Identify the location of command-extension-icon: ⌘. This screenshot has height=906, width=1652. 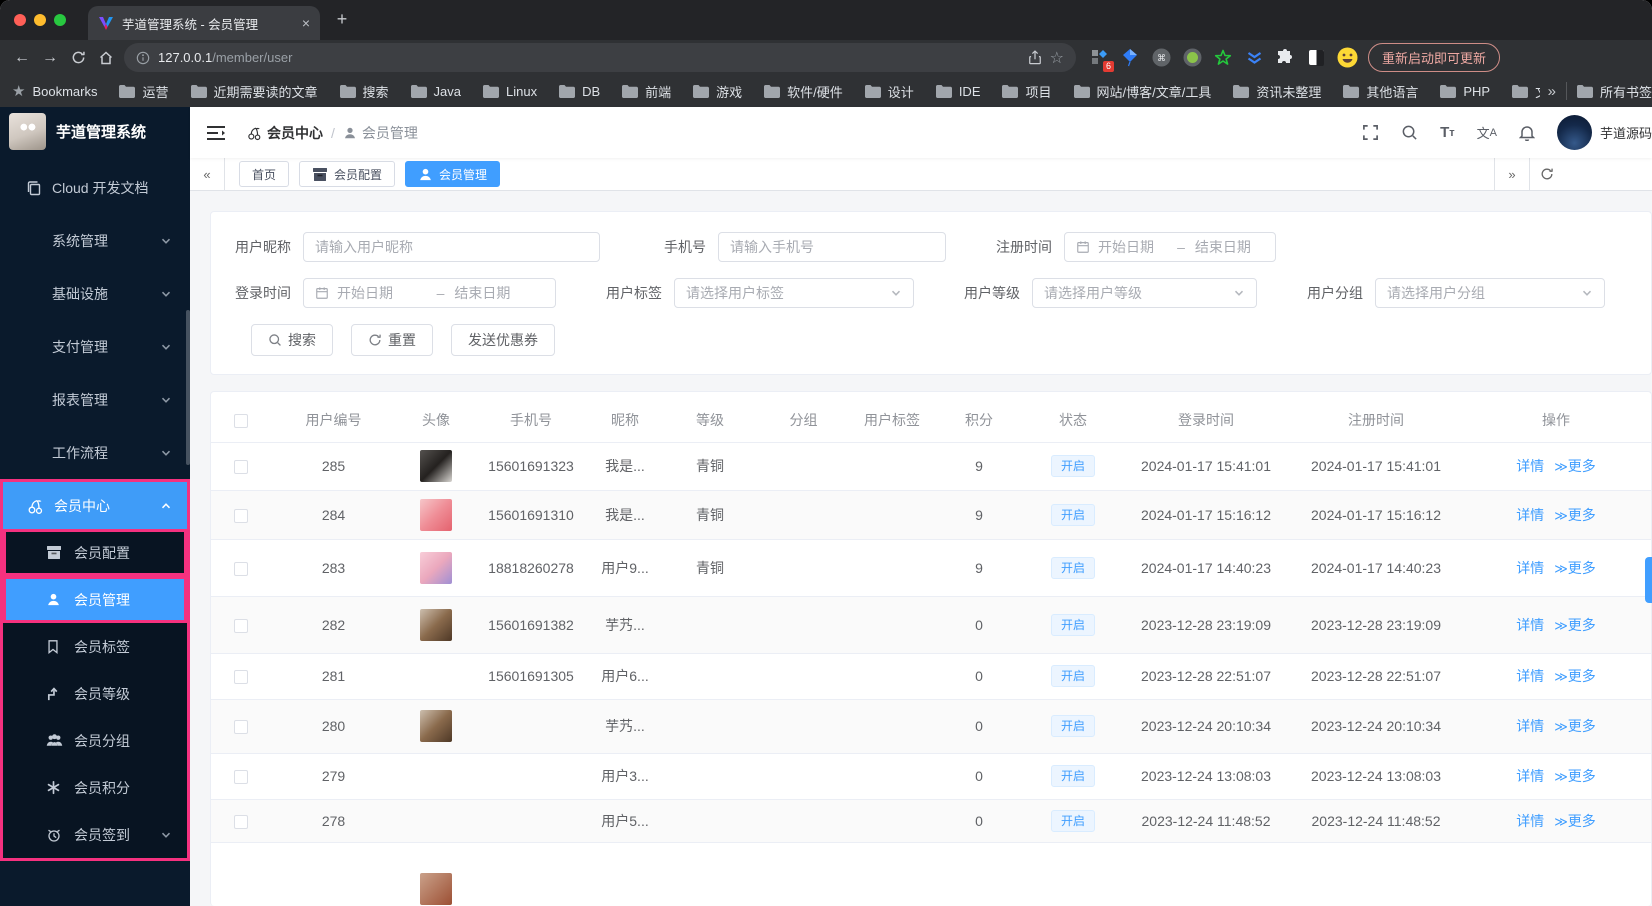
(1161, 58).